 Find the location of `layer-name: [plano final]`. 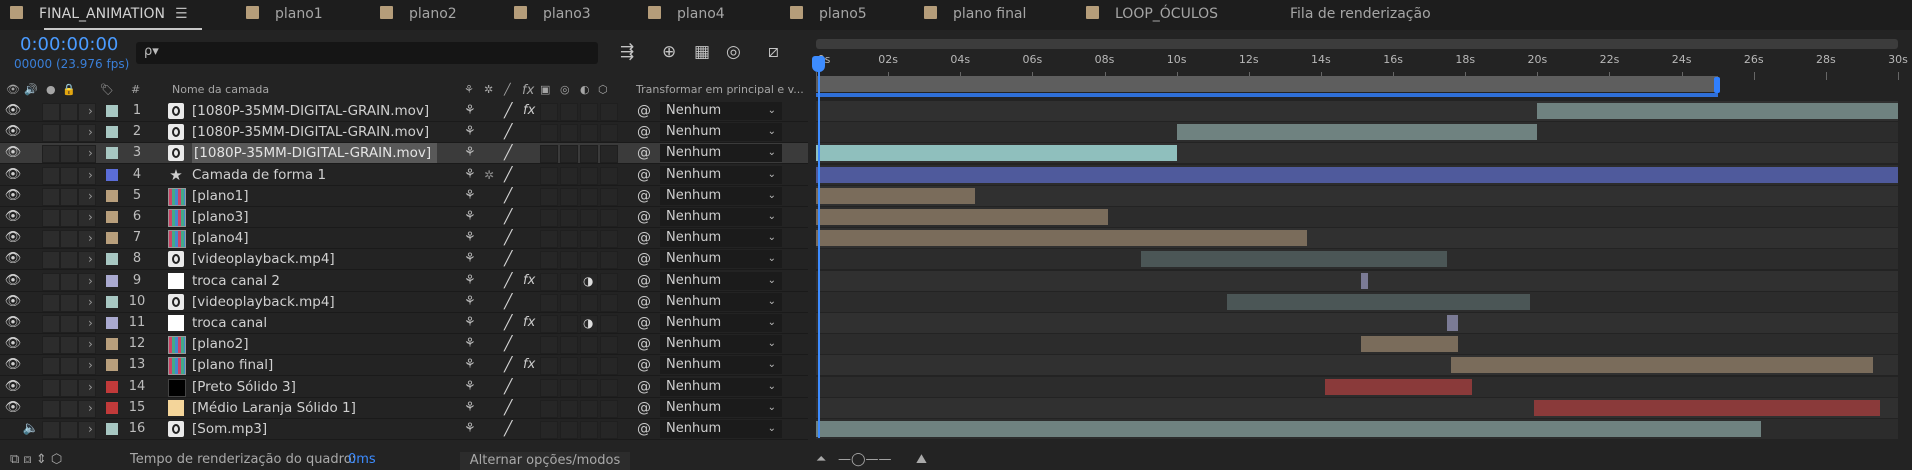

layer-name: [plano final] is located at coordinates (232, 365).